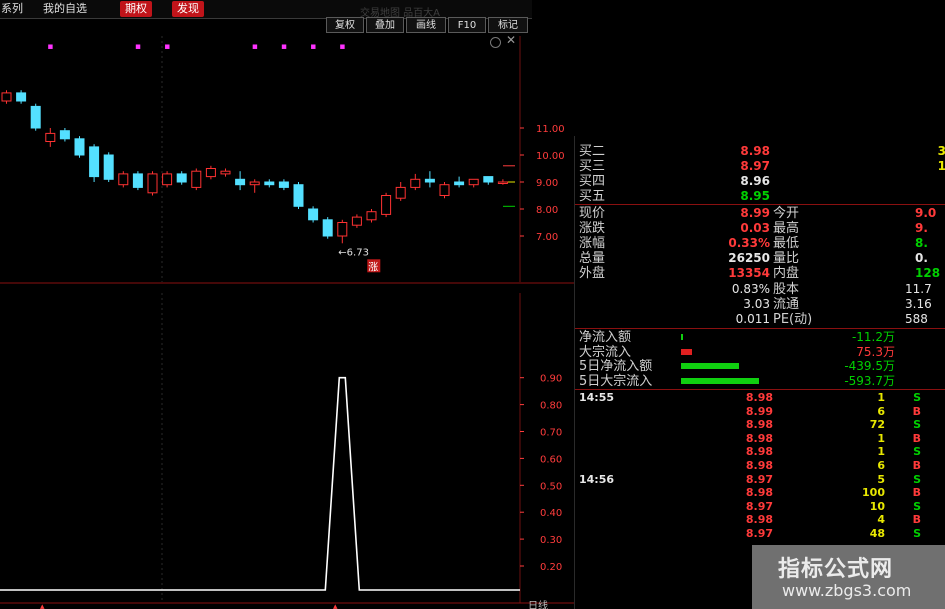 This screenshot has height=609, width=945. Describe the element at coordinates (755, 228) in the screenshot. I see `stat-value: 0.03` at that location.